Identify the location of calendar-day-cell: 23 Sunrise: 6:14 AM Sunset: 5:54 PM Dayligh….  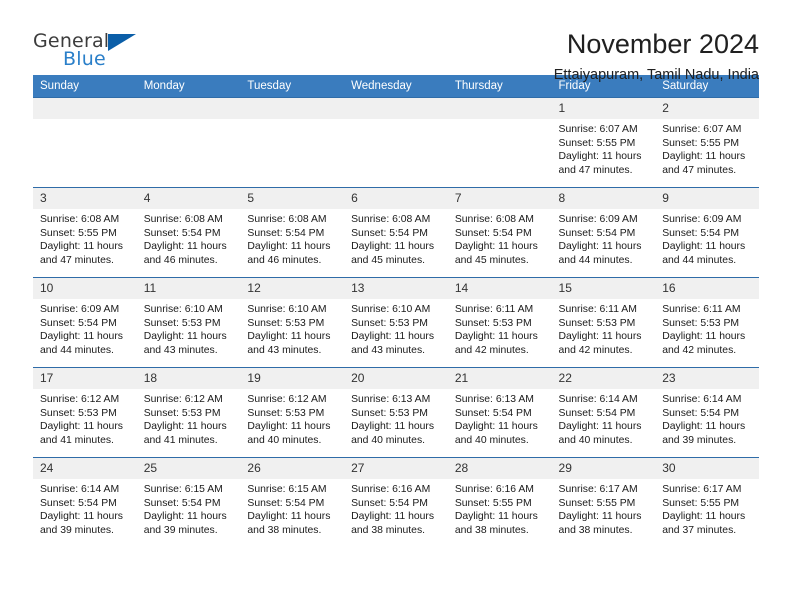
(707, 412).